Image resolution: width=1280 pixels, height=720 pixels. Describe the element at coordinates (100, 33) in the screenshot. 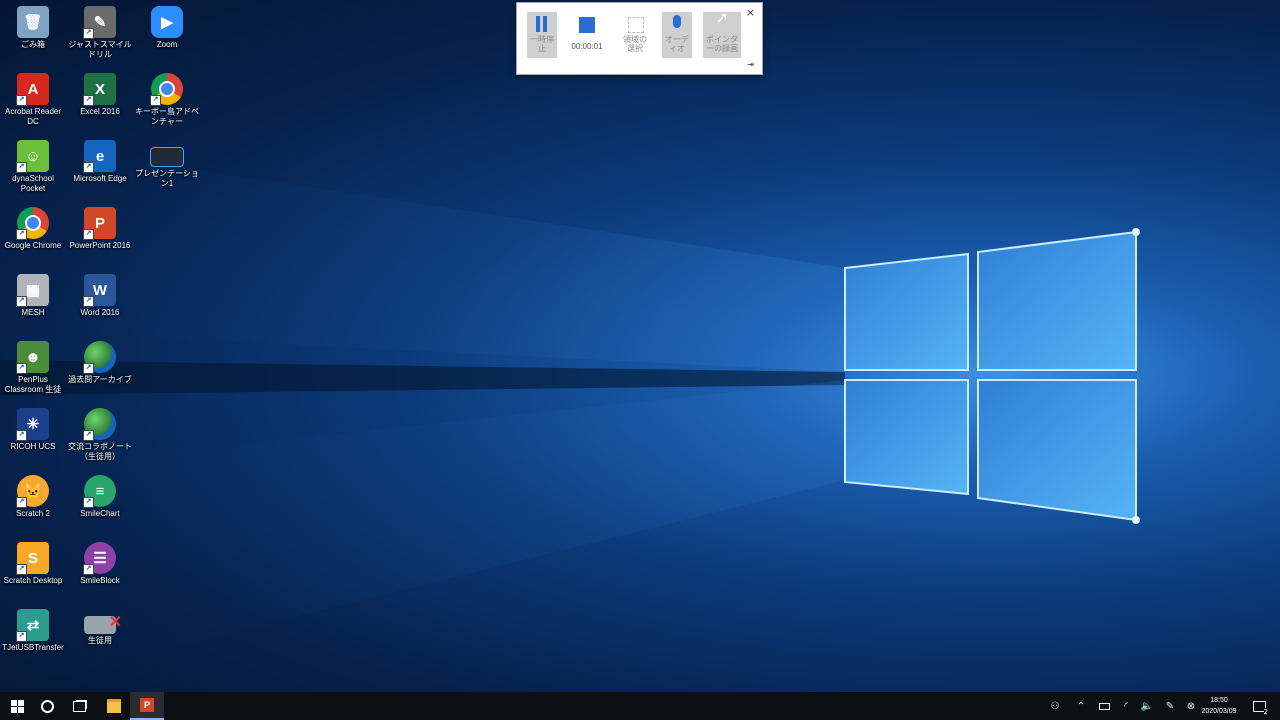

I see `desktop-icon-just-smile-drill: ✎ ↗ ジャストスマイル ドリル` at that location.